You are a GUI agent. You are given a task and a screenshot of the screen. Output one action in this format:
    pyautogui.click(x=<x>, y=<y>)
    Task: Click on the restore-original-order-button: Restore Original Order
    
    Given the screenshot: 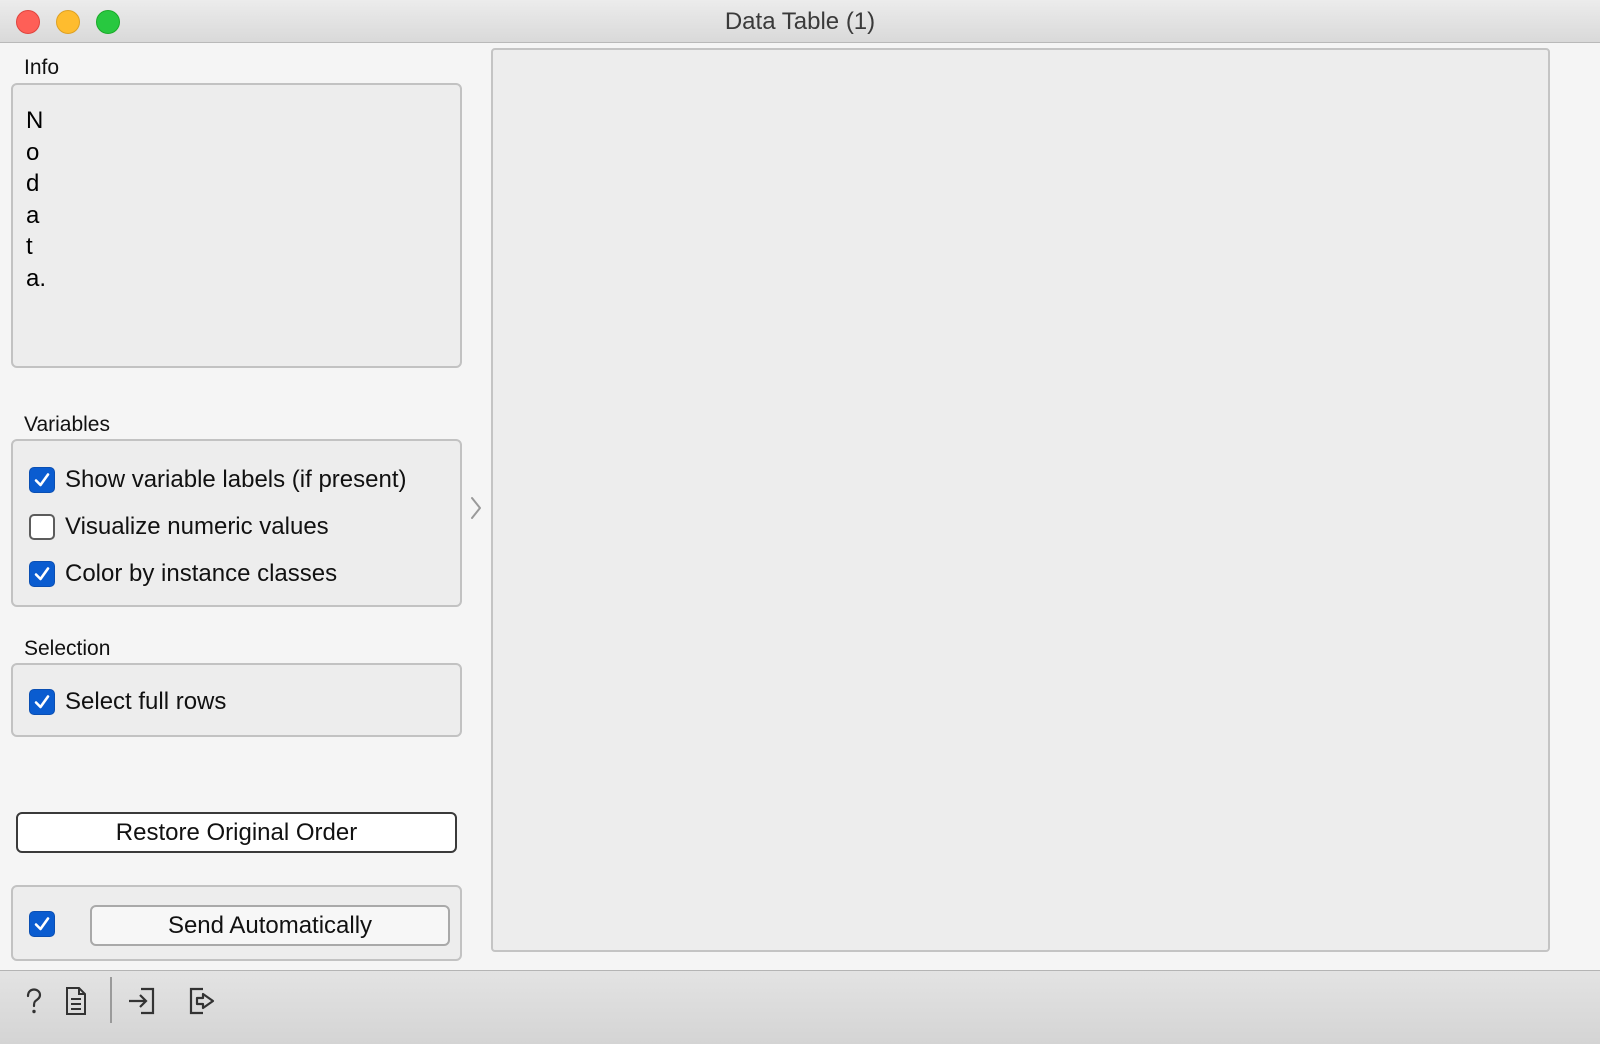 What is the action you would take?
    pyautogui.click(x=236, y=832)
    